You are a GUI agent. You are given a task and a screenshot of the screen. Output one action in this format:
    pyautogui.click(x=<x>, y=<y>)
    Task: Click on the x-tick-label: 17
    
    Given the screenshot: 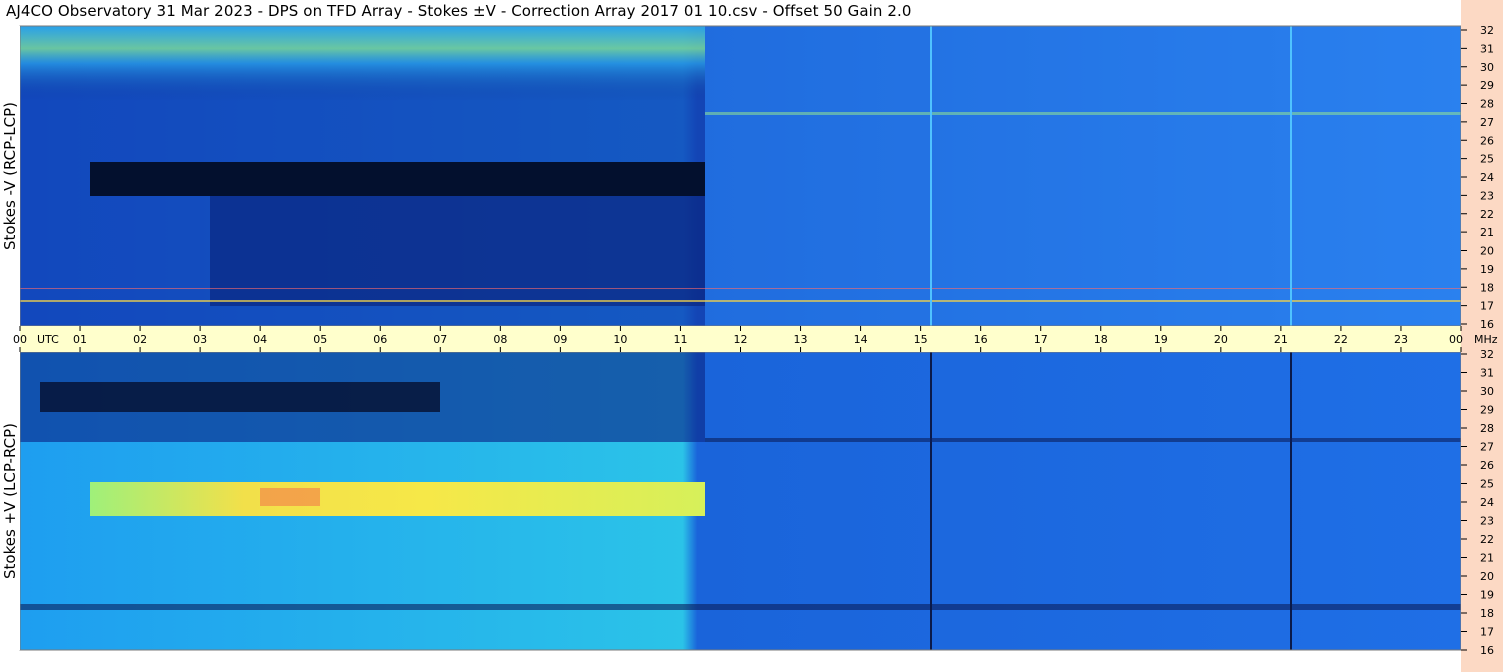 What is the action you would take?
    pyautogui.click(x=1041, y=339)
    